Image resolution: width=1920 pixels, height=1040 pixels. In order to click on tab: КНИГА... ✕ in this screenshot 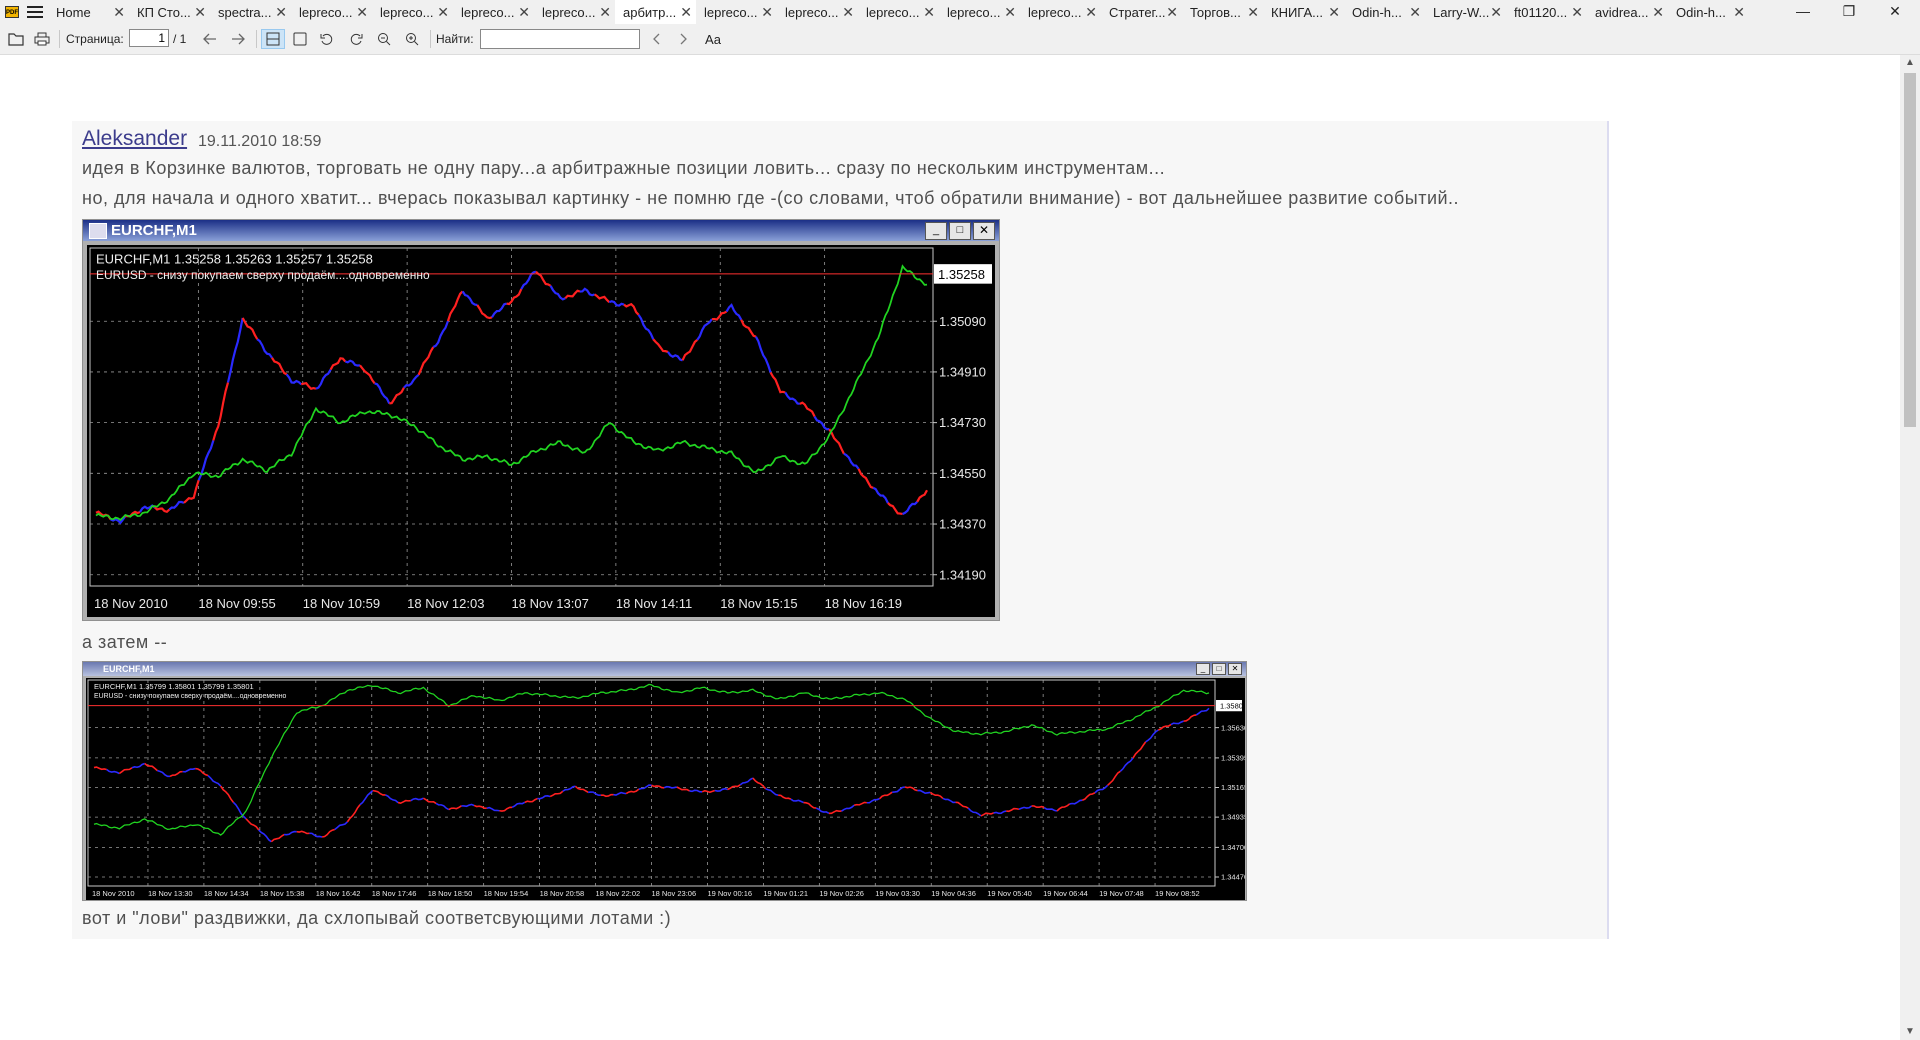, I will do `click(1303, 12)`.